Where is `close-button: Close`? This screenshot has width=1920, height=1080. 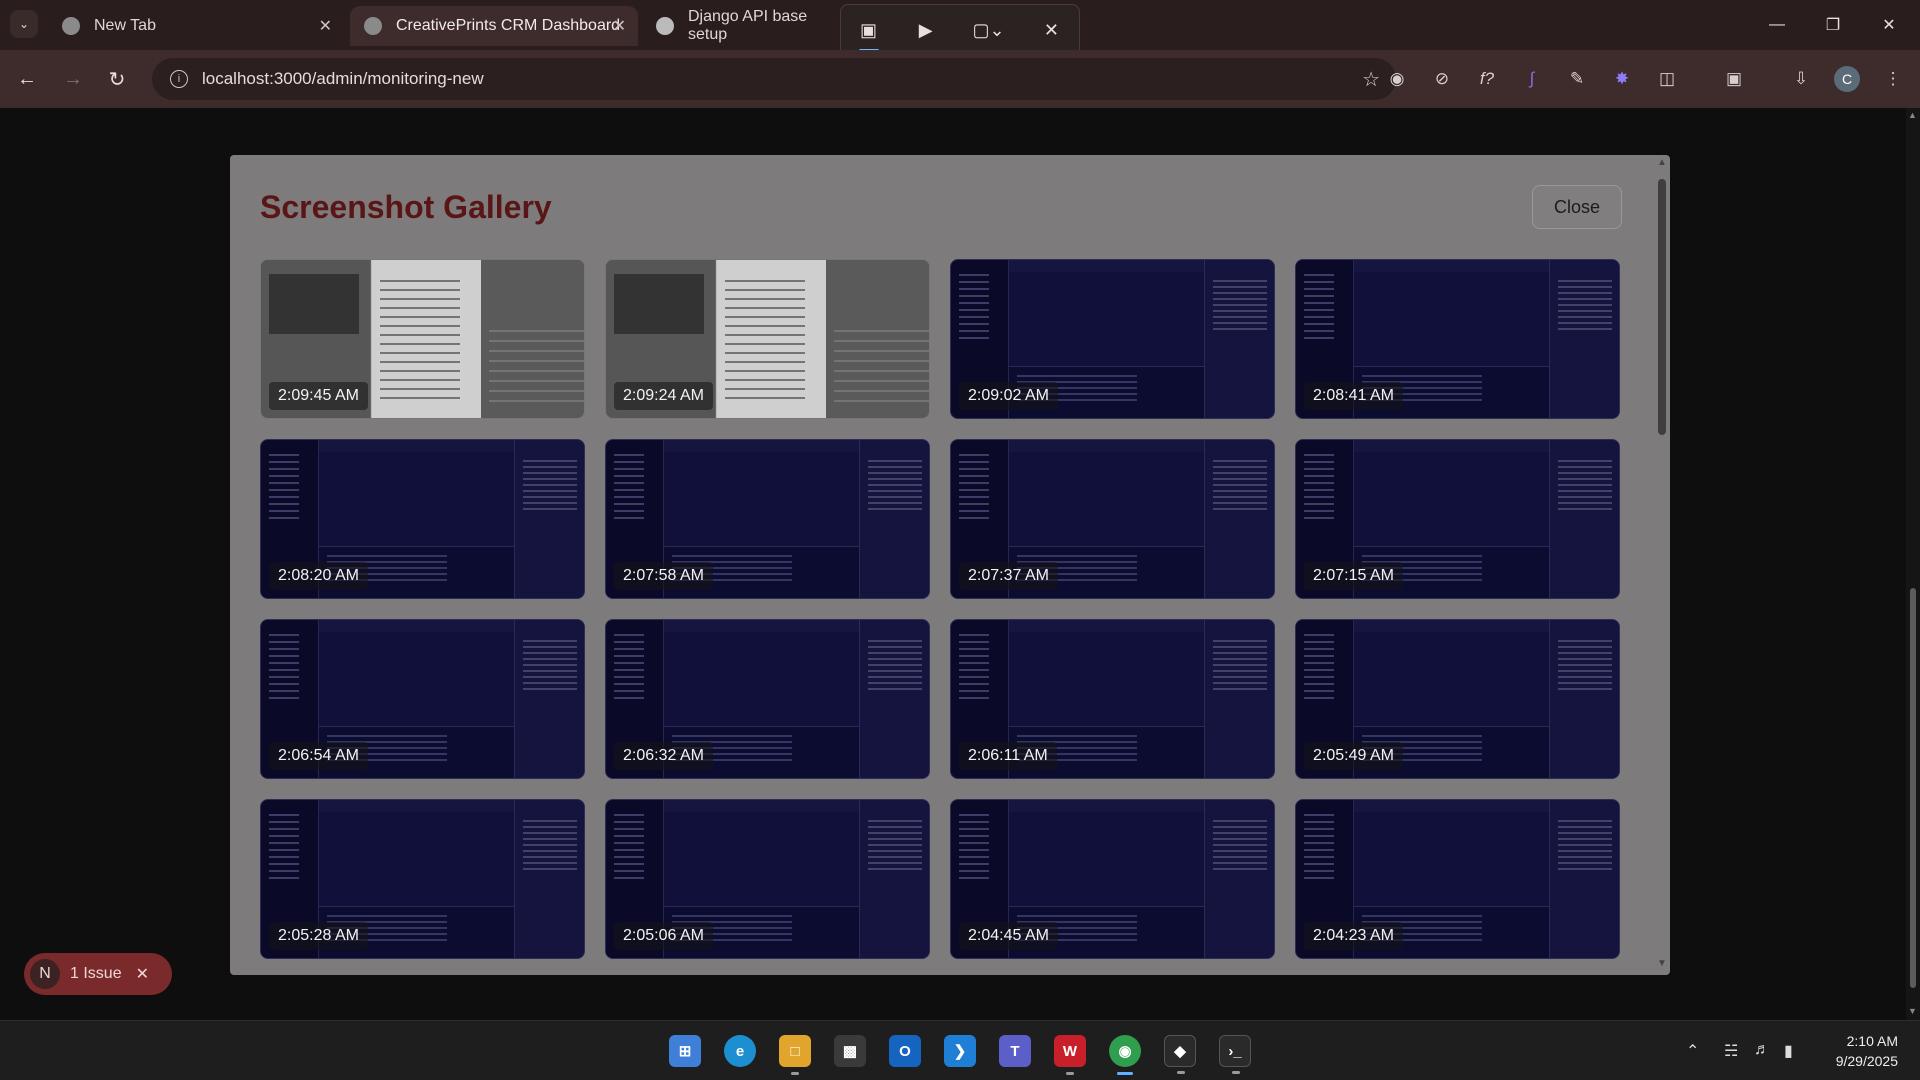
close-button: Close is located at coordinates (1577, 207).